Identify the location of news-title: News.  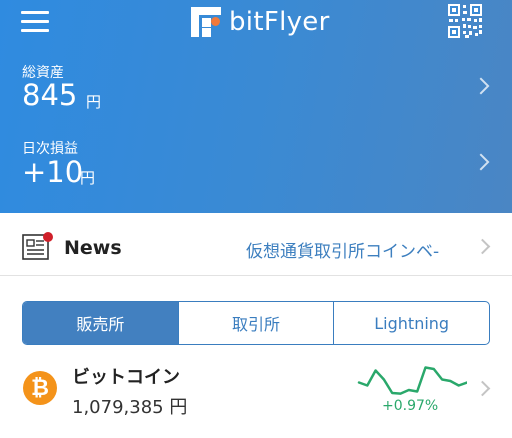
(93, 248).